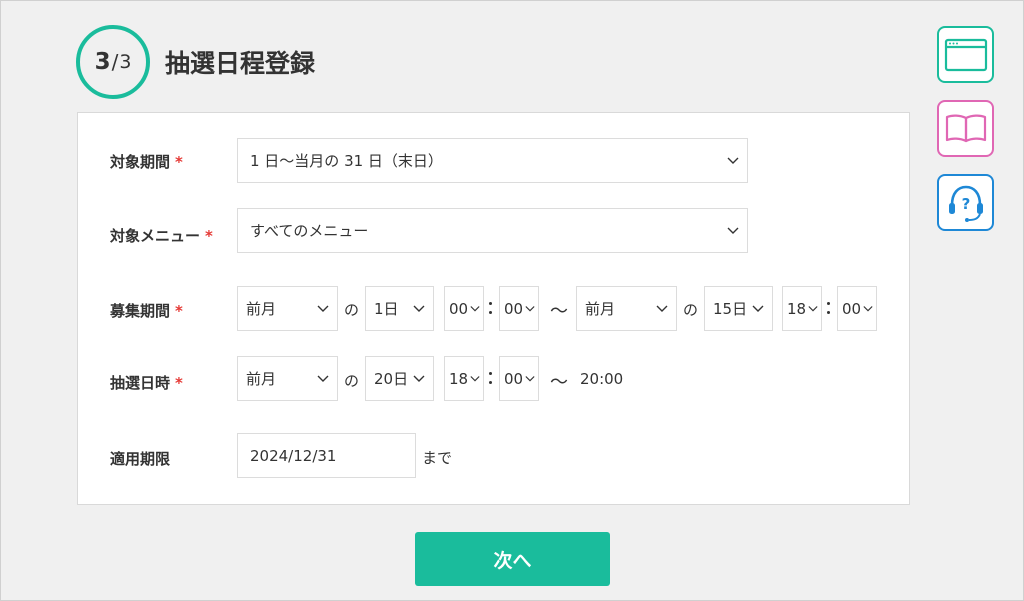 This screenshot has width=1024, height=601. Describe the element at coordinates (464, 308) in the screenshot. I see `recruit-start-hour-select: 00` at that location.